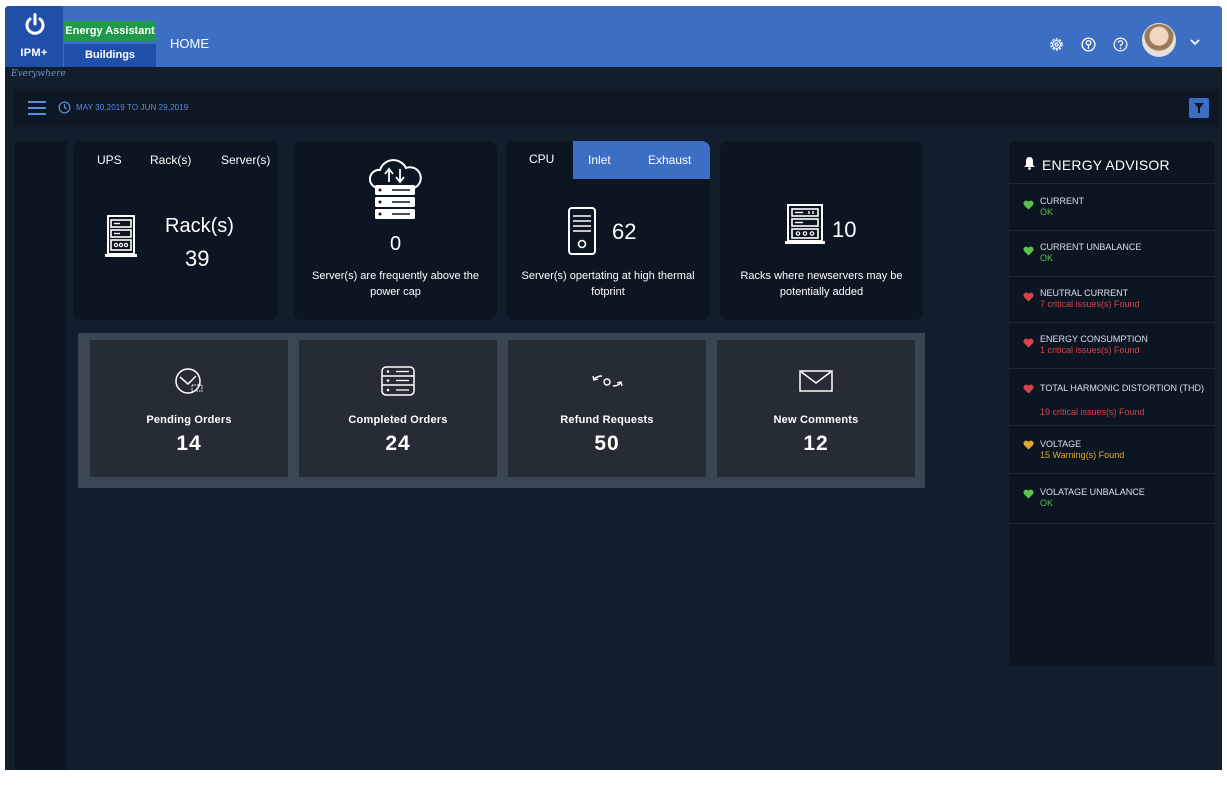 This screenshot has height=812, width=1227. I want to click on user-avatar, so click(1159, 40).